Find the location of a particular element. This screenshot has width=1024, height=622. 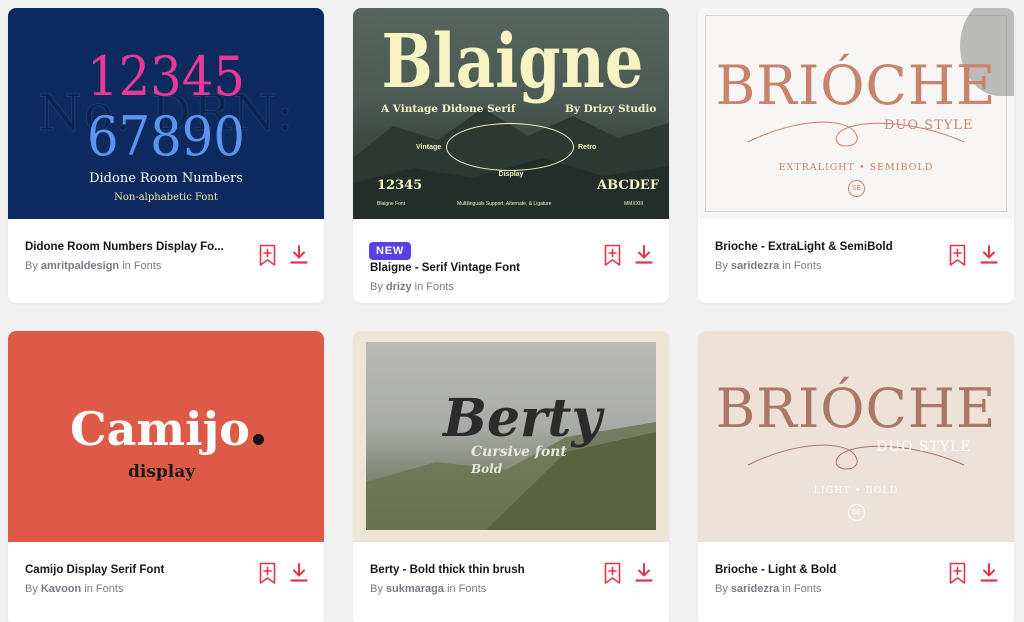

thumbnail-font-name: Blaigne is located at coordinates (512, 62).